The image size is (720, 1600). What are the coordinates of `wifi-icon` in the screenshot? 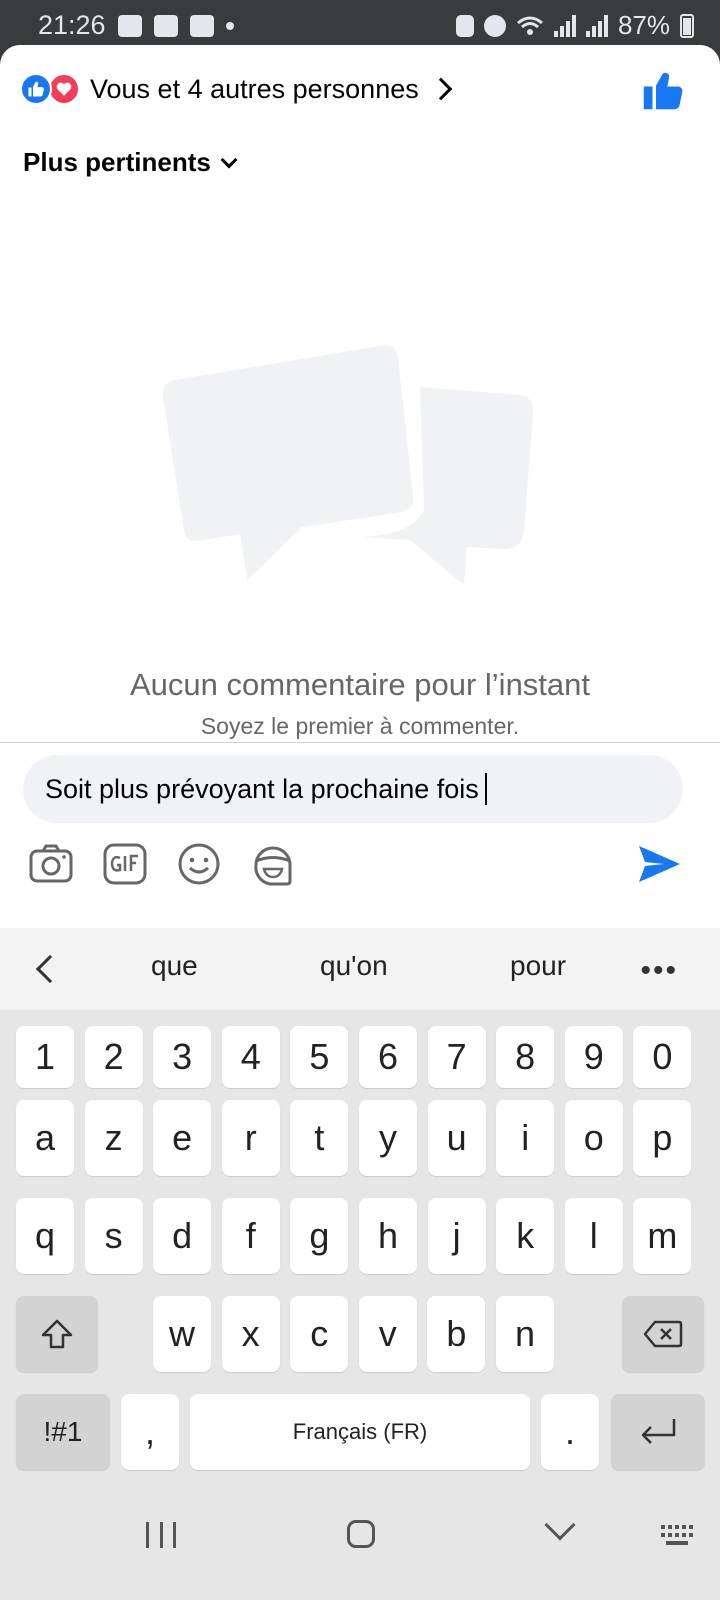 It's located at (529, 25).